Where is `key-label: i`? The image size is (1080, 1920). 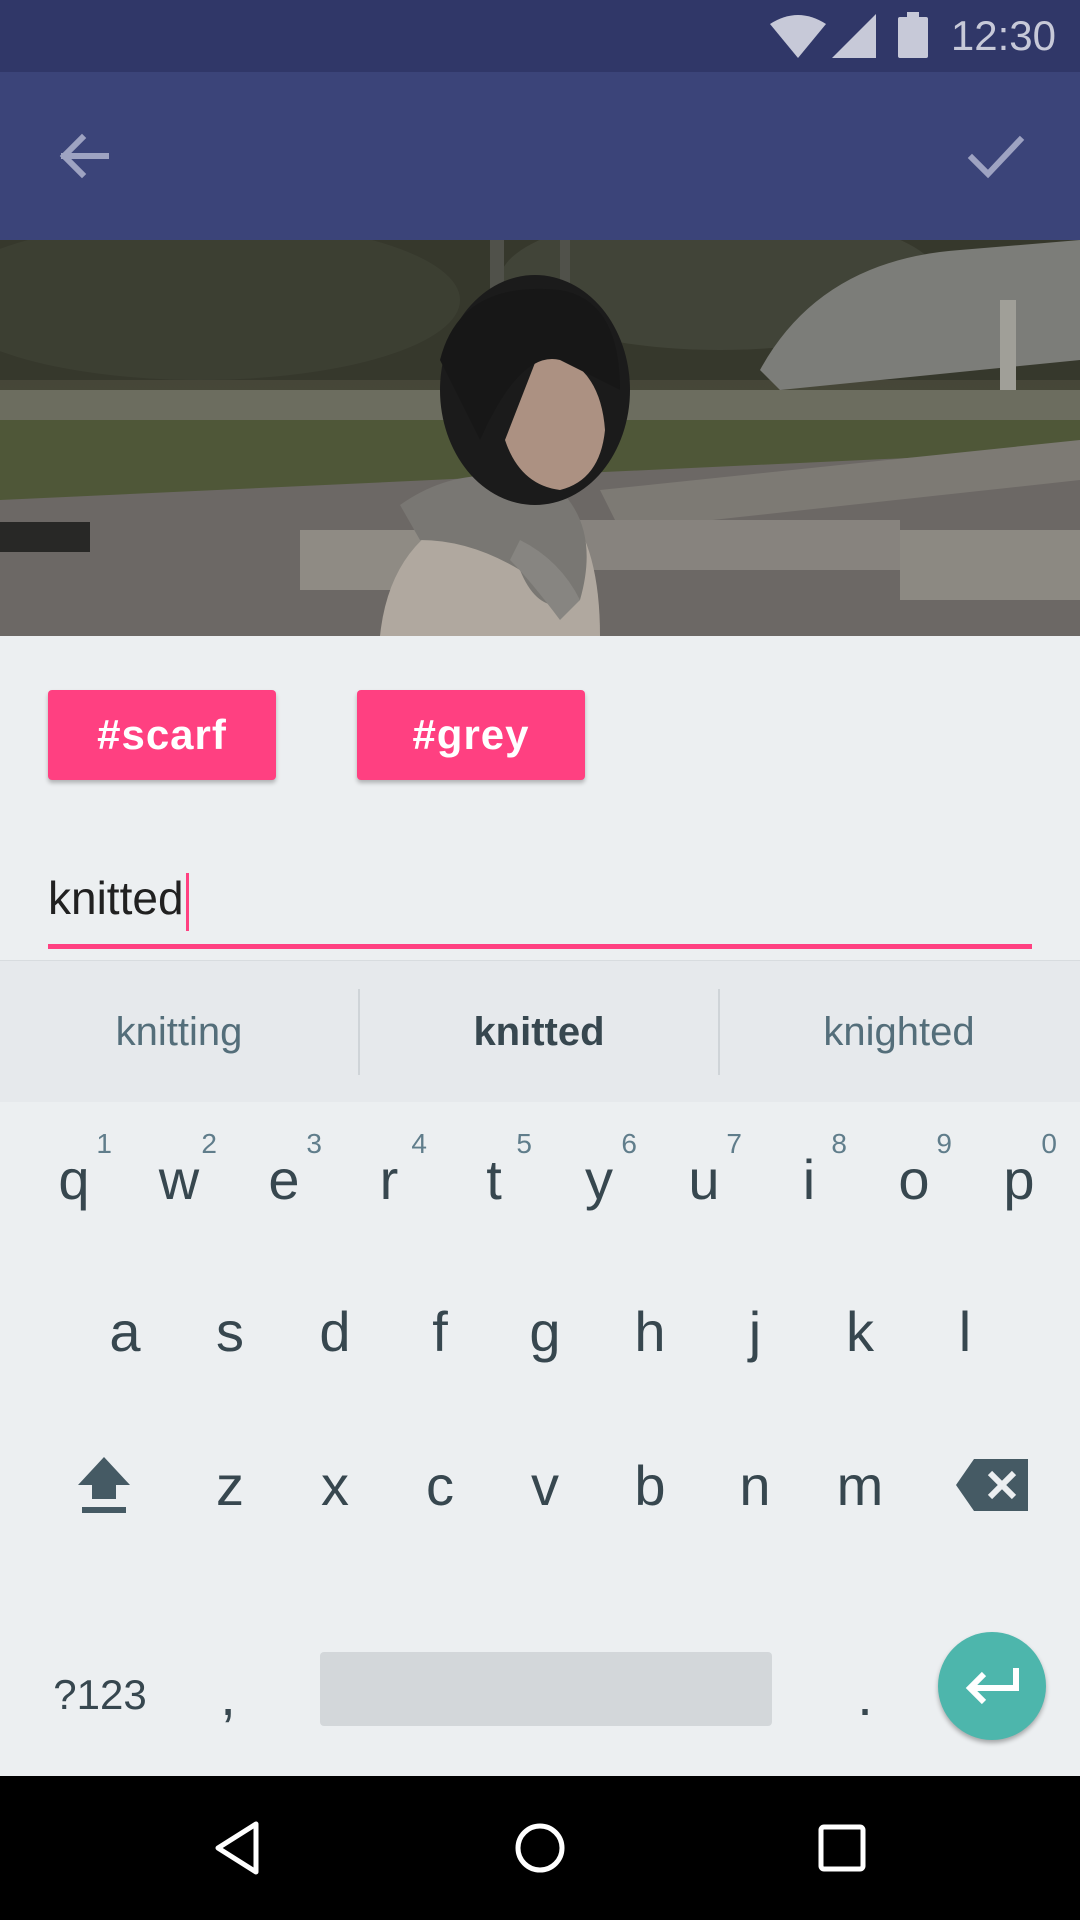
key-label: i is located at coordinates (809, 1179).